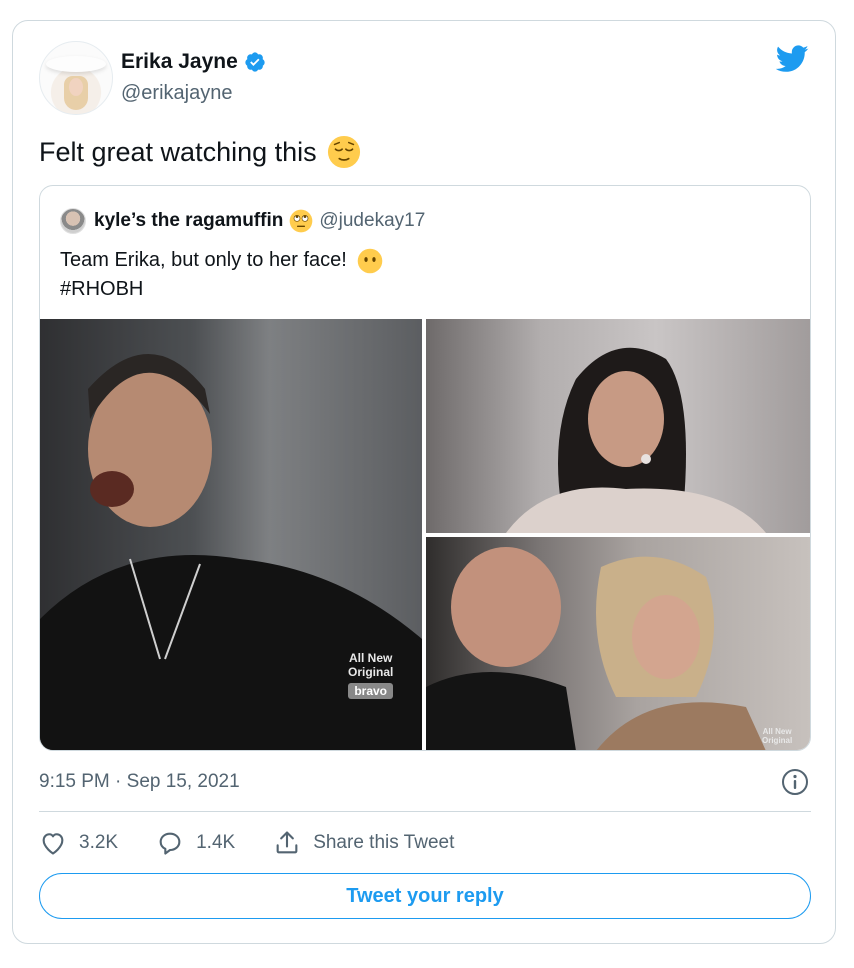  What do you see at coordinates (176, 93) in the screenshot?
I see `author-handle: @erikajayne` at bounding box center [176, 93].